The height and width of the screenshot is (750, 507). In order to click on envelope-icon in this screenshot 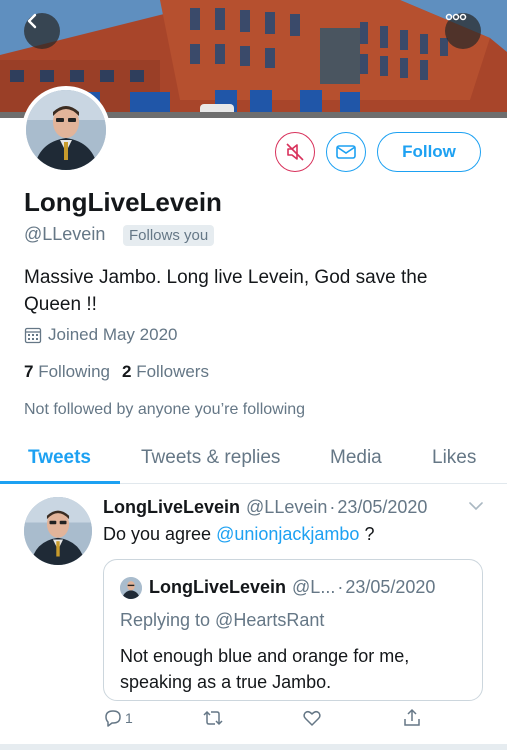, I will do `click(346, 152)`.